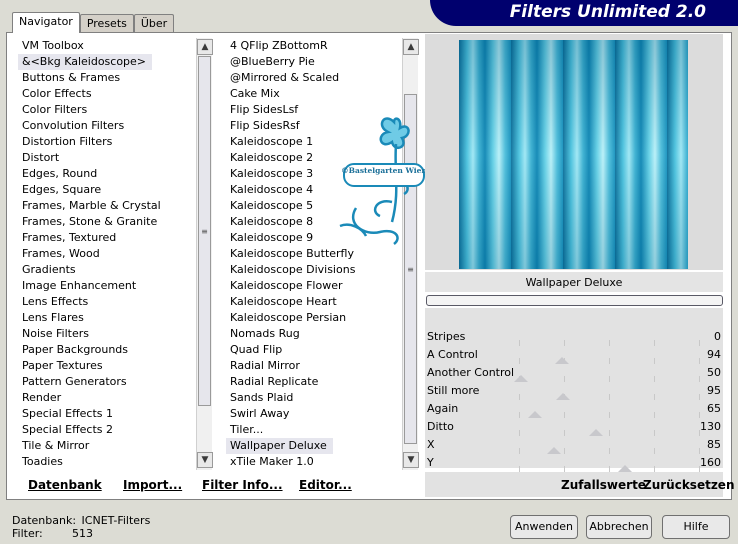 The height and width of the screenshot is (544, 738). I want to click on filter-scrollbar: ▲ ≡ ▼, so click(410, 254).